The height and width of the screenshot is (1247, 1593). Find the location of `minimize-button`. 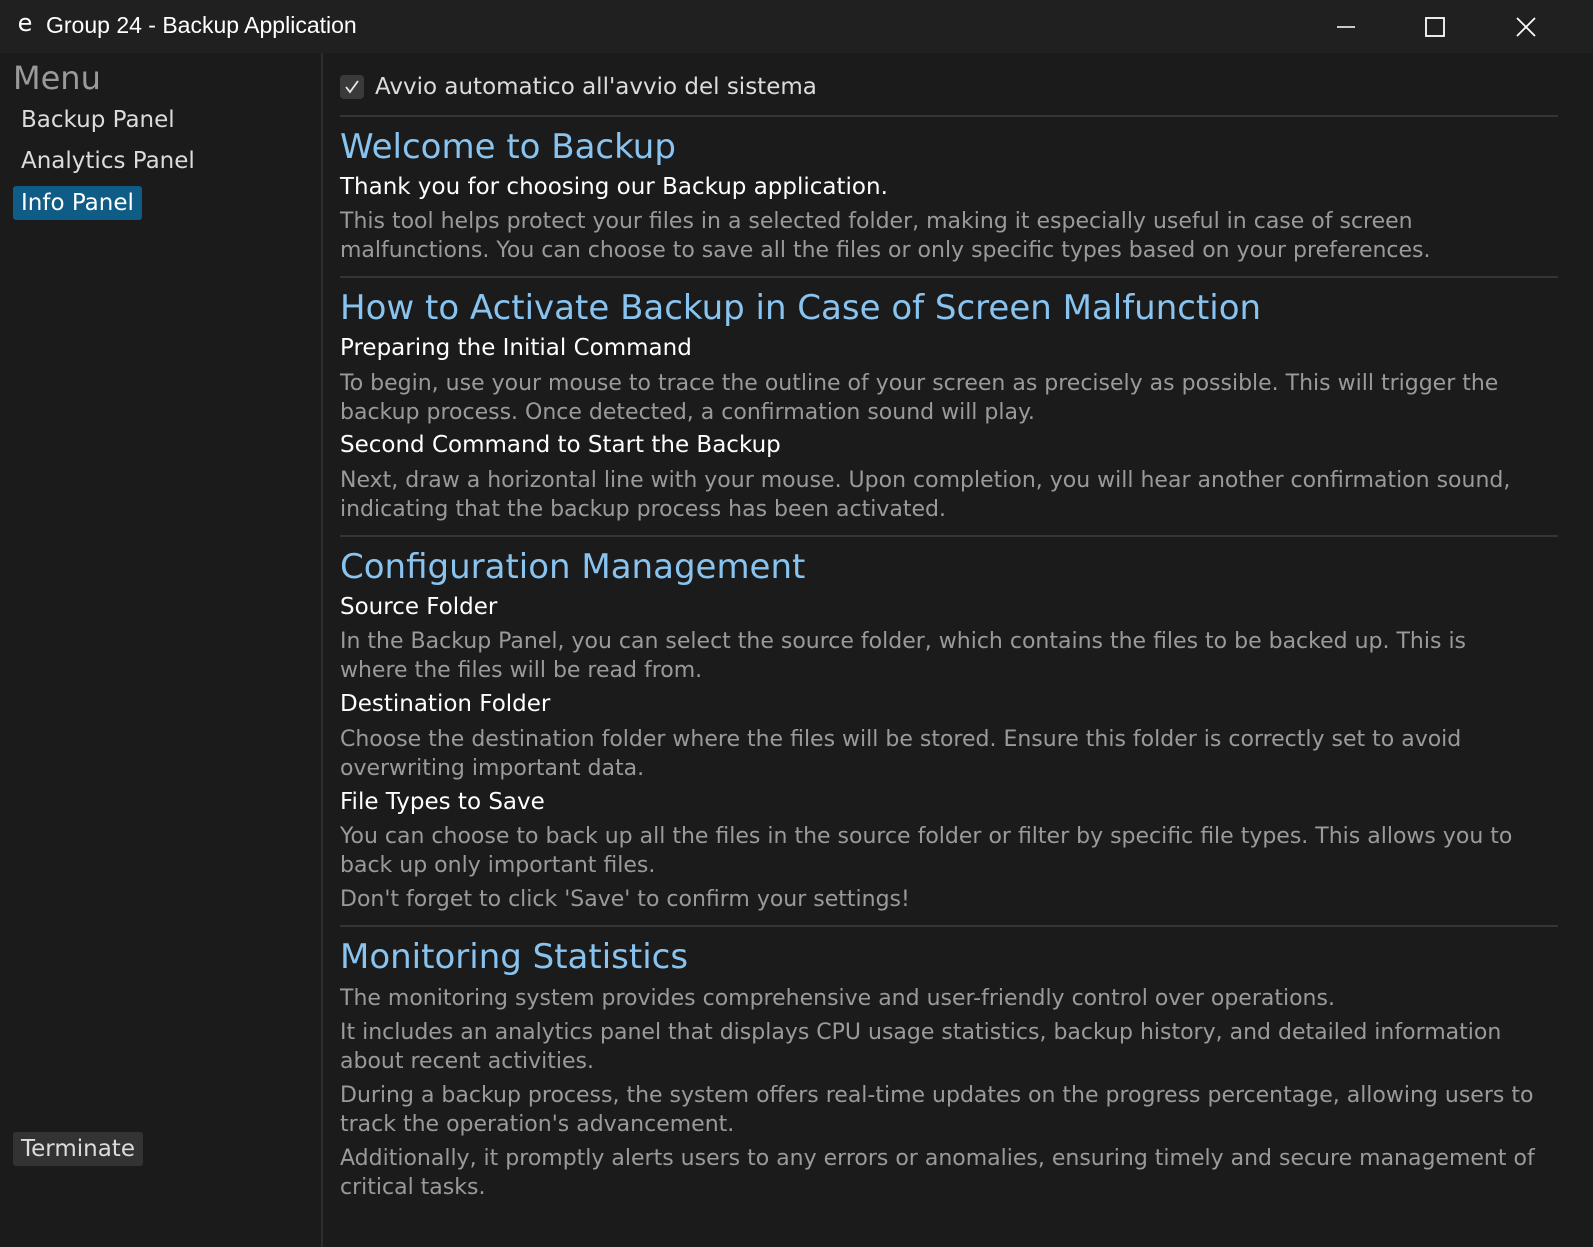

minimize-button is located at coordinates (1346, 26).